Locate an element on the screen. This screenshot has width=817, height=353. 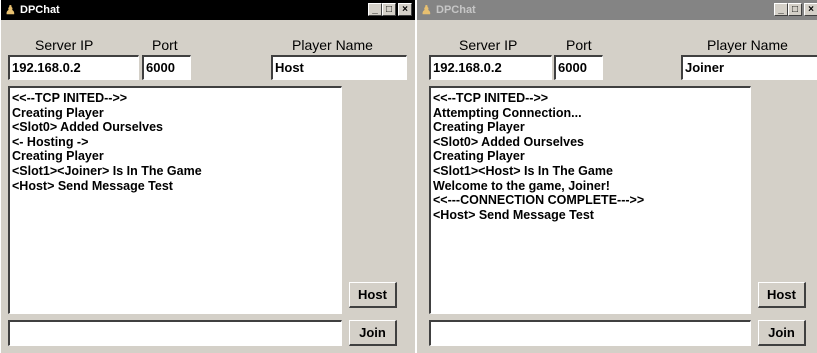
log-line: <Slot1><Joiner> Is In The Game is located at coordinates (107, 170).